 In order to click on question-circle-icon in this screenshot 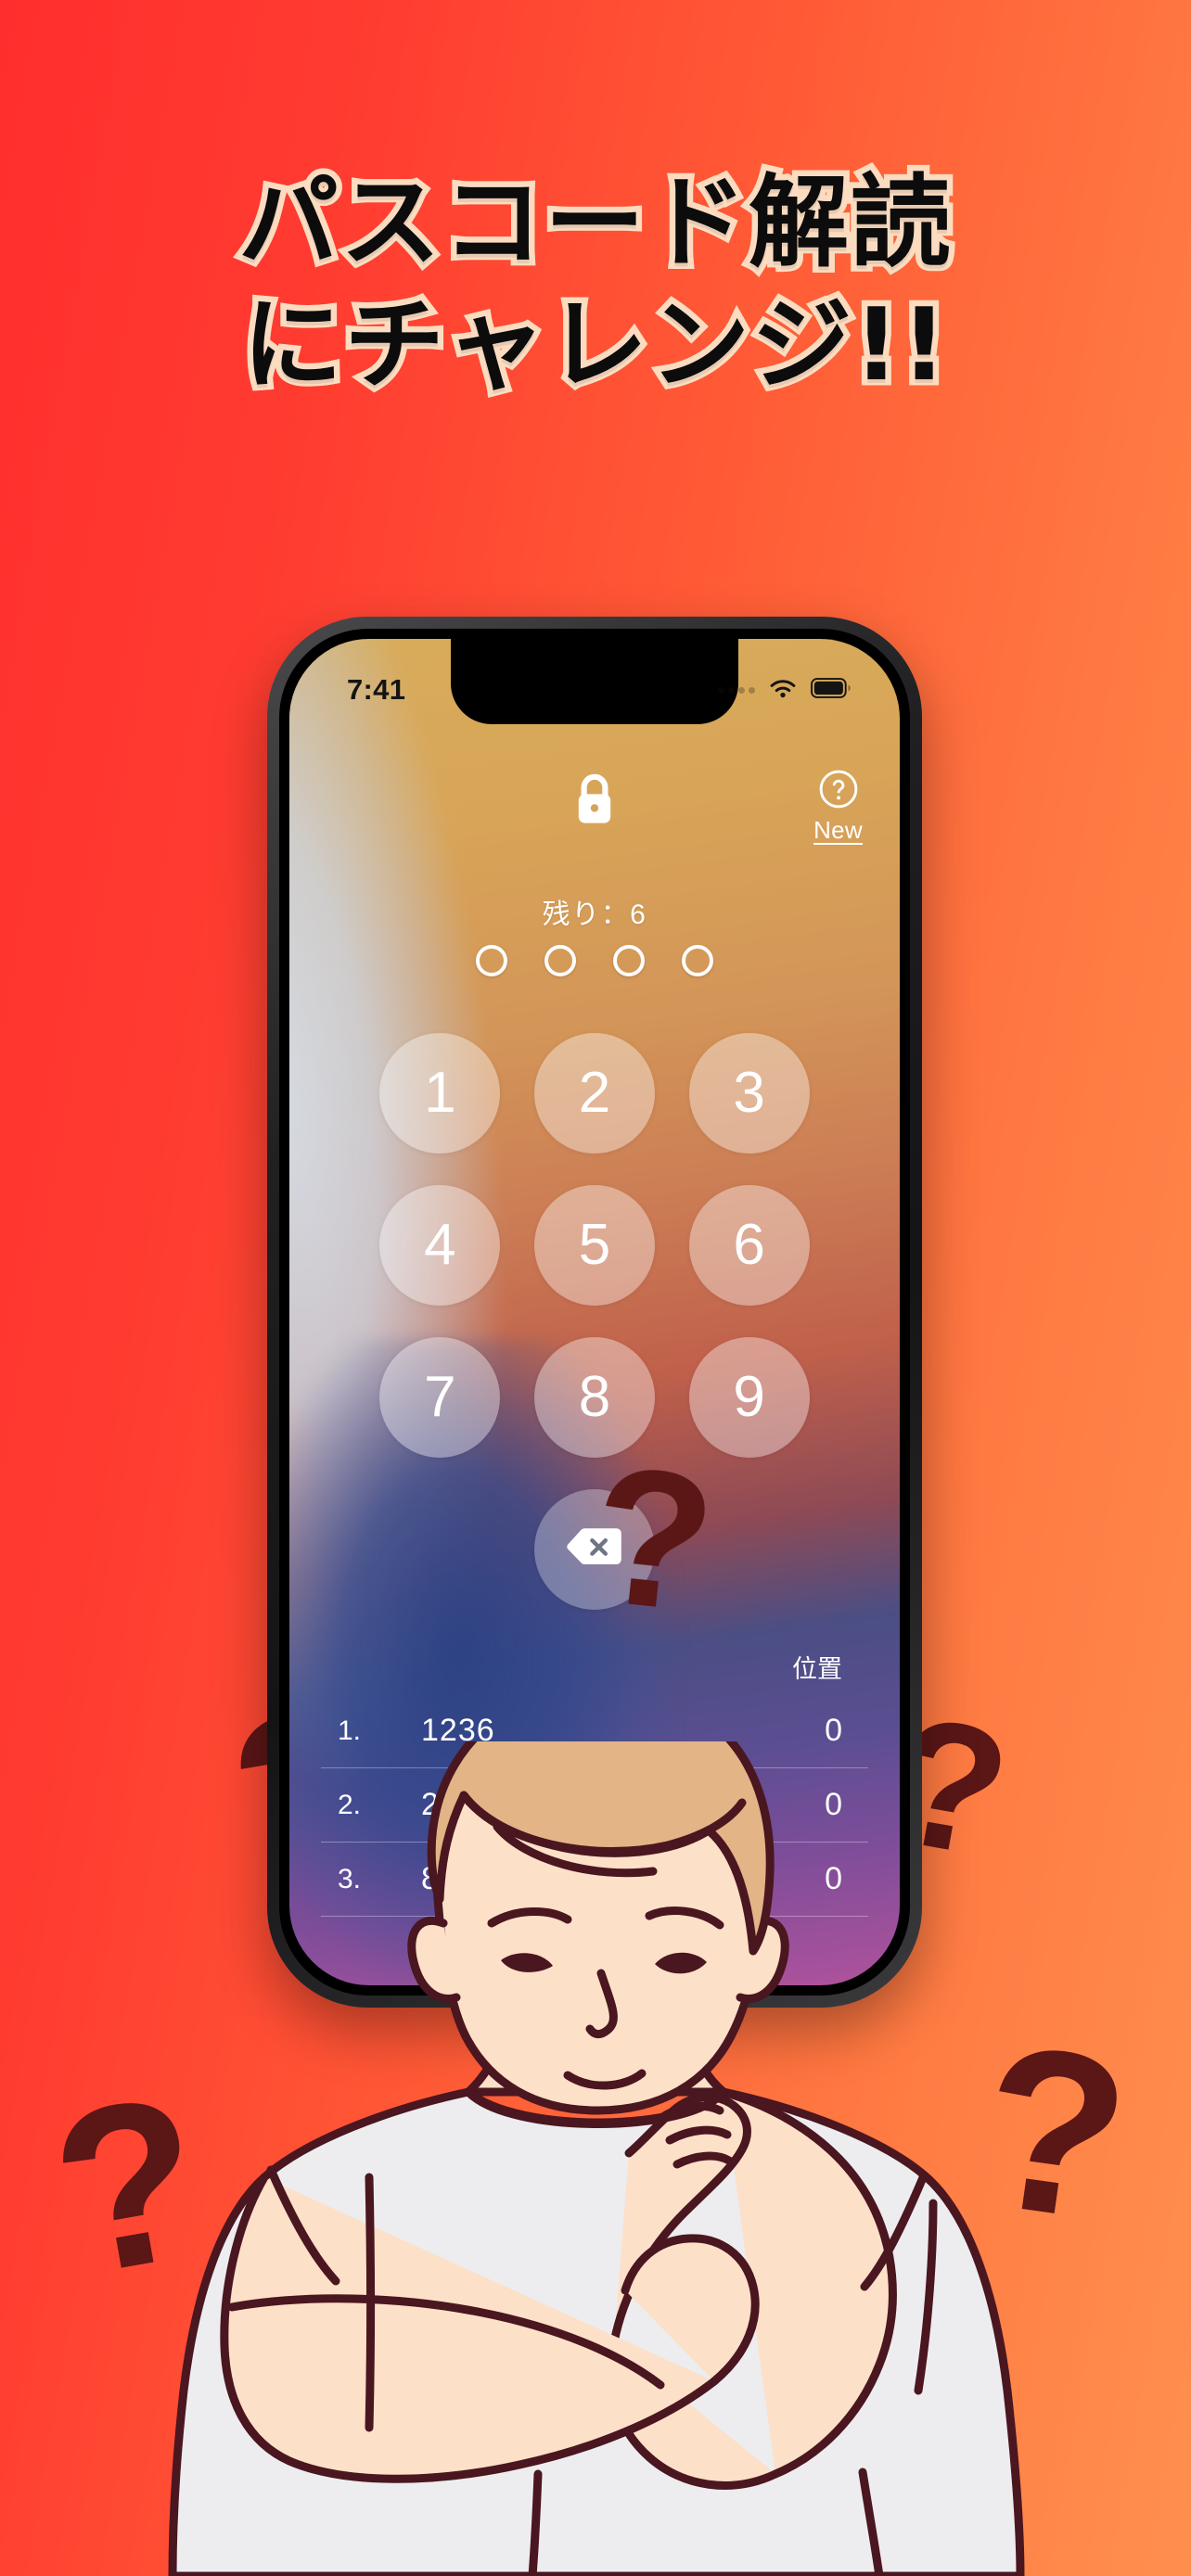, I will do `click(838, 792)`.